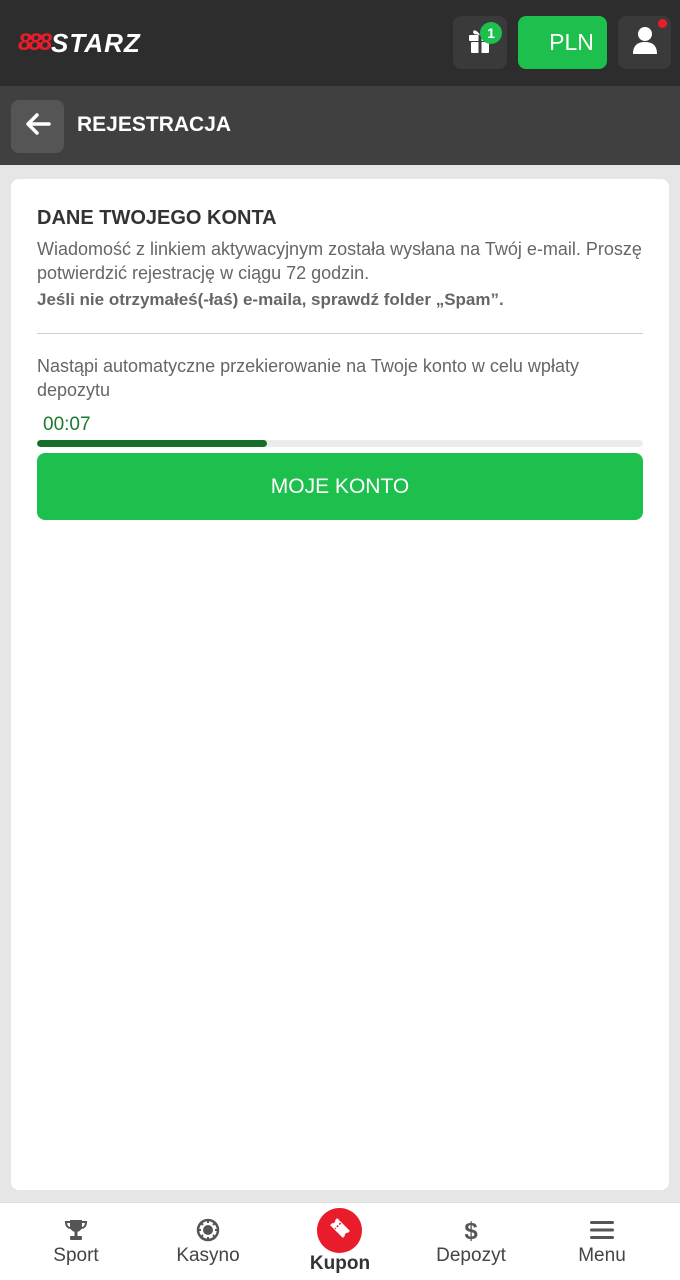  Describe the element at coordinates (340, 486) in the screenshot. I see `my-account-button: MOJE KONTO` at that location.